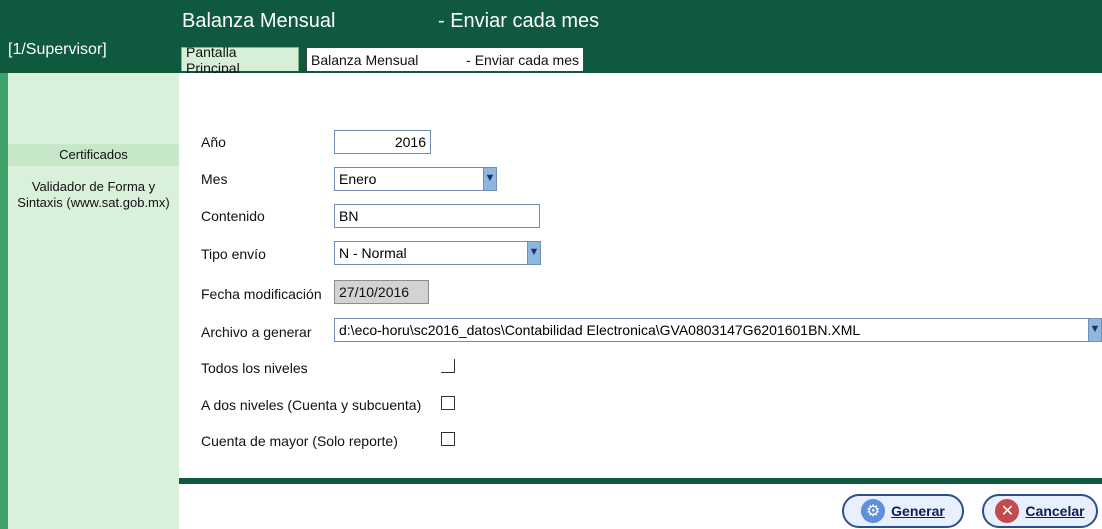 This screenshot has width=1102, height=529. Describe the element at coordinates (437, 216) in the screenshot. I see `content-field: BN` at that location.